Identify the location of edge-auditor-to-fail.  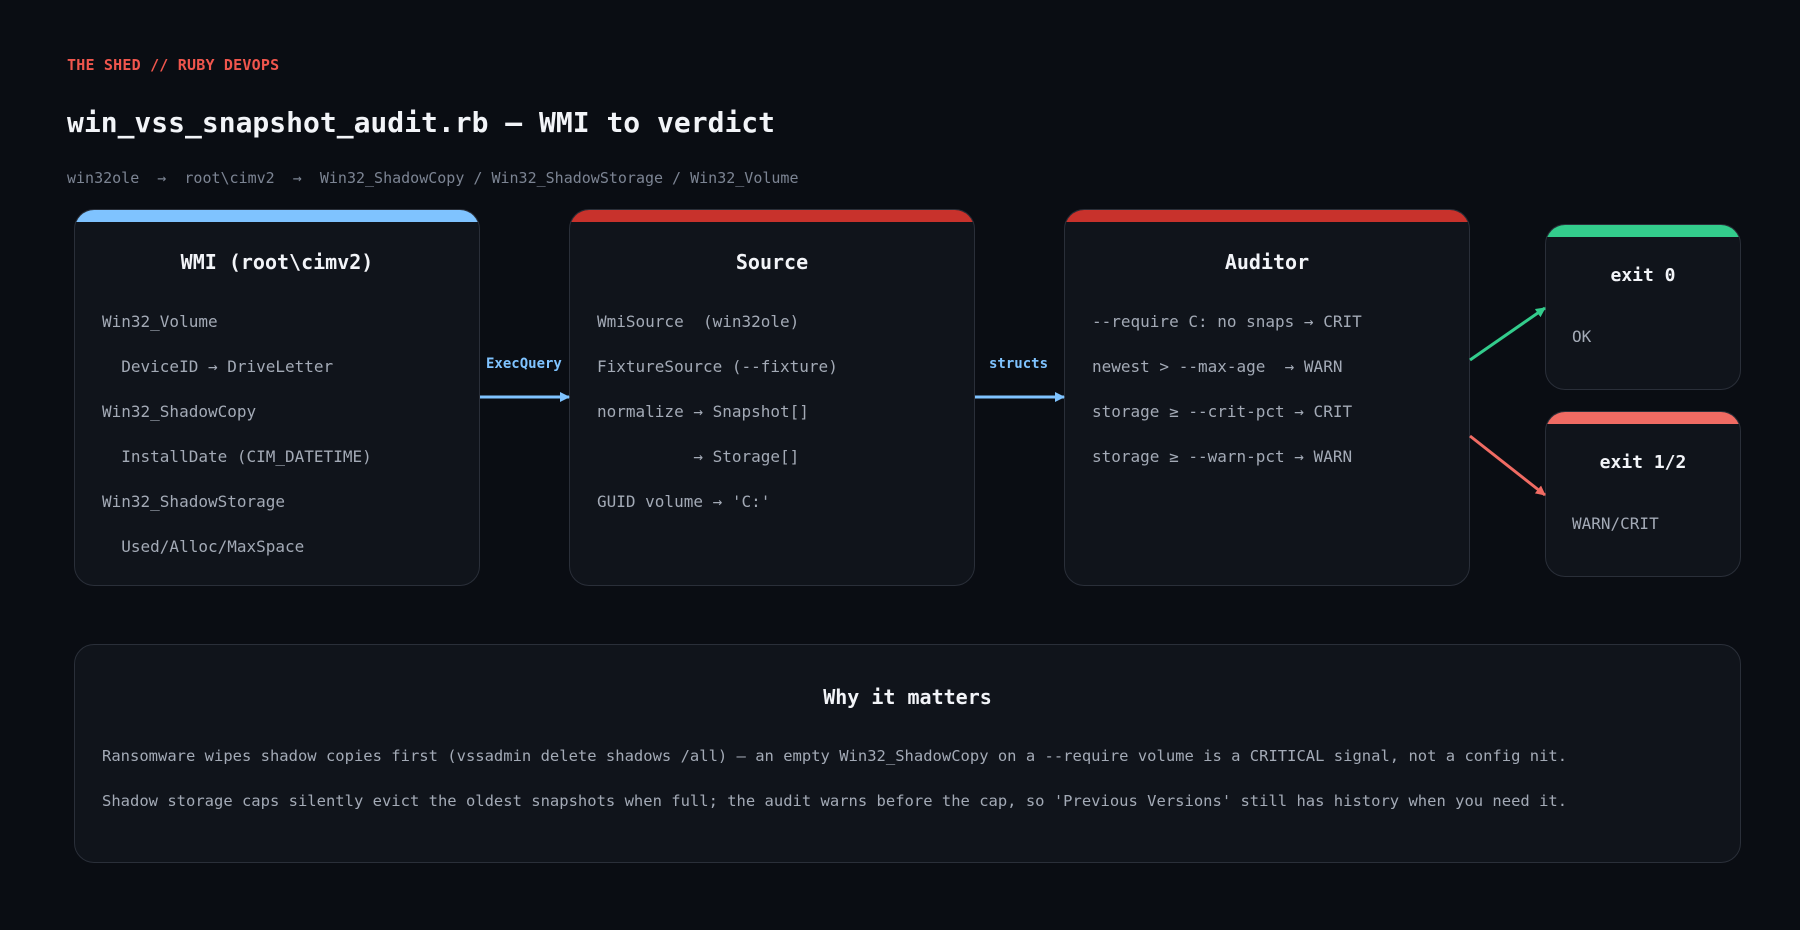
(1507, 465).